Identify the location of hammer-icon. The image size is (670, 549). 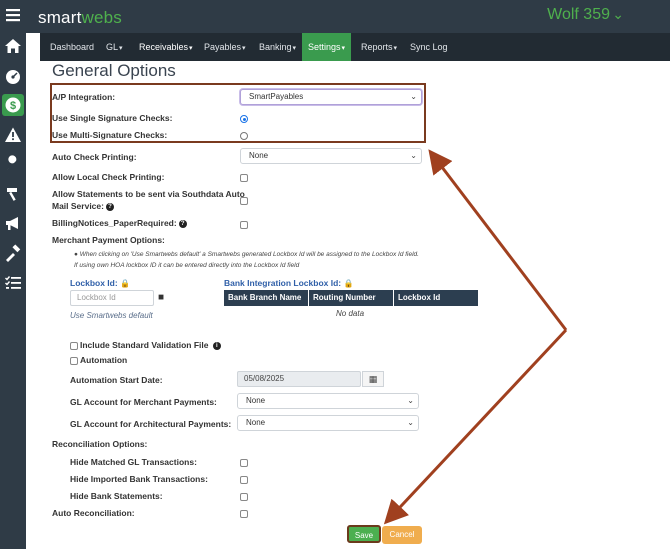
(13, 194).